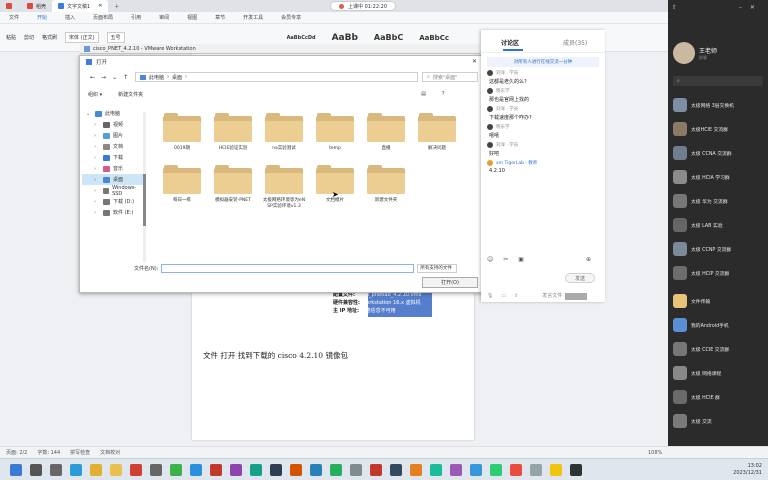 The height and width of the screenshot is (480, 768). What do you see at coordinates (718, 397) in the screenshot?
I see `chat-item: 太极 HCIE 群` at bounding box center [718, 397].